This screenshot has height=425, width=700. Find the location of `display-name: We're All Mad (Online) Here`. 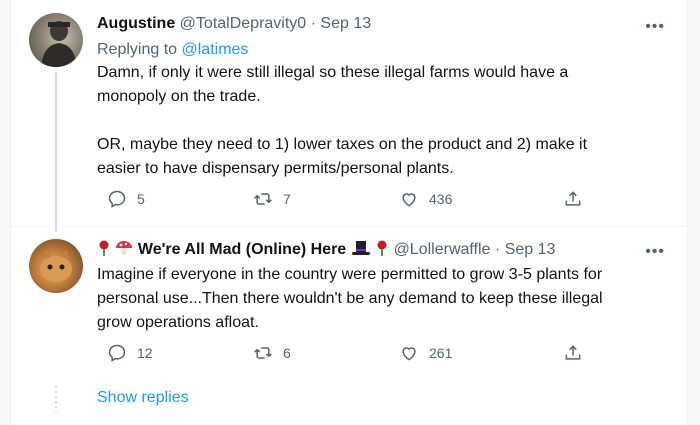

display-name: We're All Mad (Online) Here is located at coordinates (242, 249).